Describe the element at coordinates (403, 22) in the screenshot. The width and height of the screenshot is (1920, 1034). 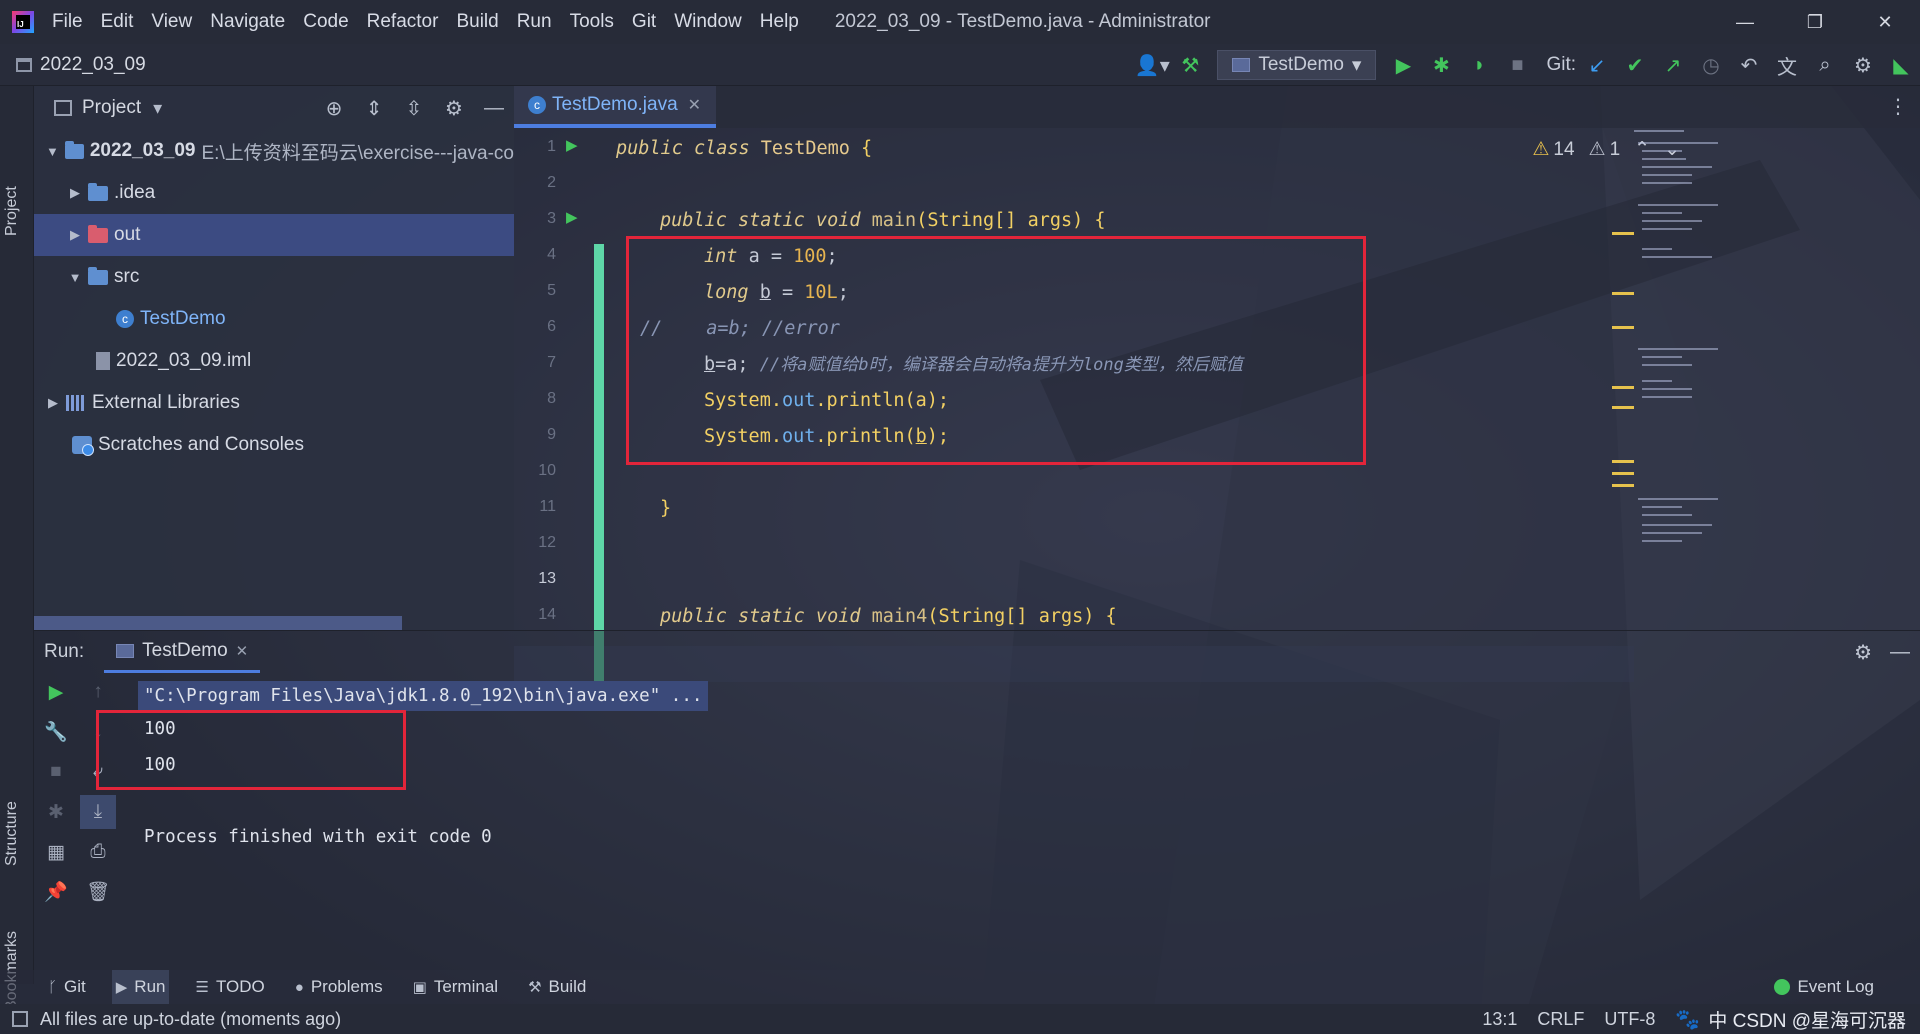
I see `menu-refactor: Refactor` at that location.